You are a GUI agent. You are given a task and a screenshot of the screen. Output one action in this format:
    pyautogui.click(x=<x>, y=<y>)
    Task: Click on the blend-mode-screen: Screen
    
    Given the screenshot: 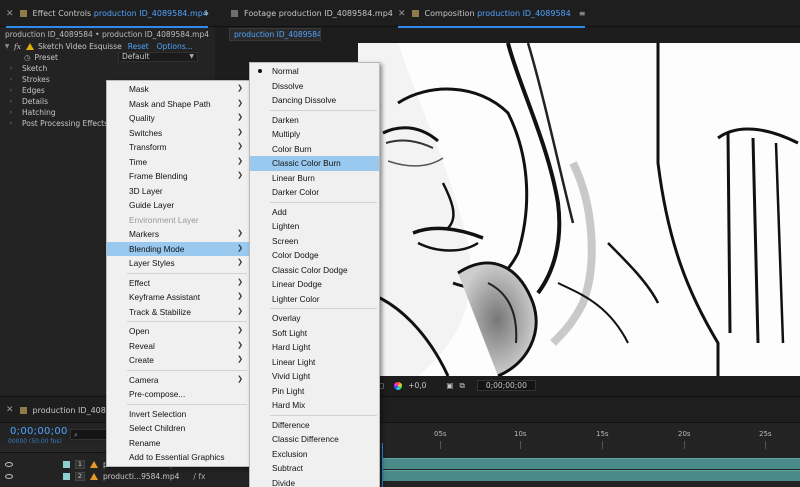 What is the action you would take?
    pyautogui.click(x=314, y=241)
    